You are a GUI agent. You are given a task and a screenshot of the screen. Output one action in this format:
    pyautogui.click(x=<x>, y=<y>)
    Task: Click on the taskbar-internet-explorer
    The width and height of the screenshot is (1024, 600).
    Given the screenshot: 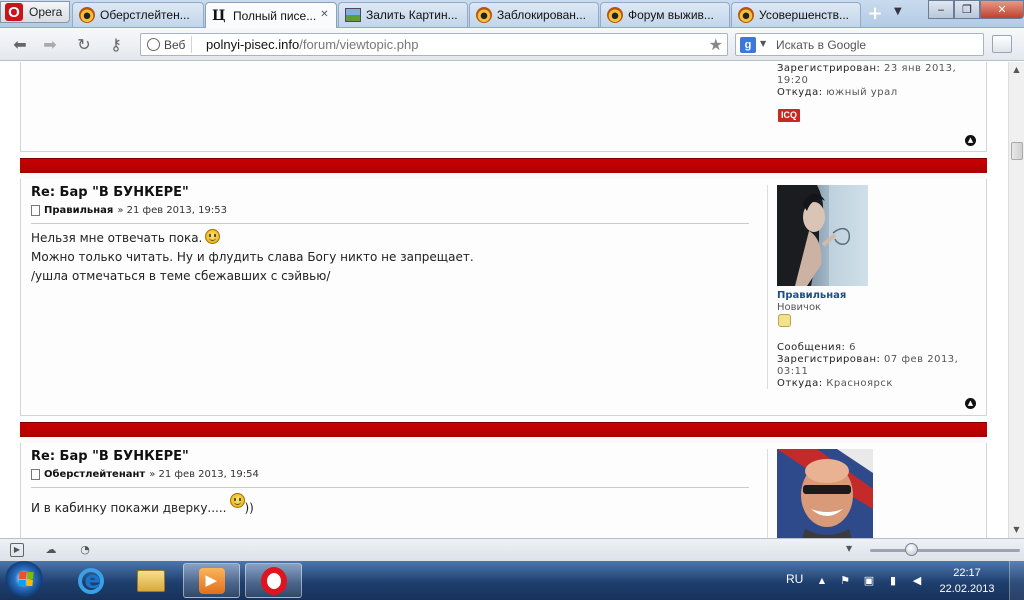 What is the action you would take?
    pyautogui.click(x=90, y=580)
    